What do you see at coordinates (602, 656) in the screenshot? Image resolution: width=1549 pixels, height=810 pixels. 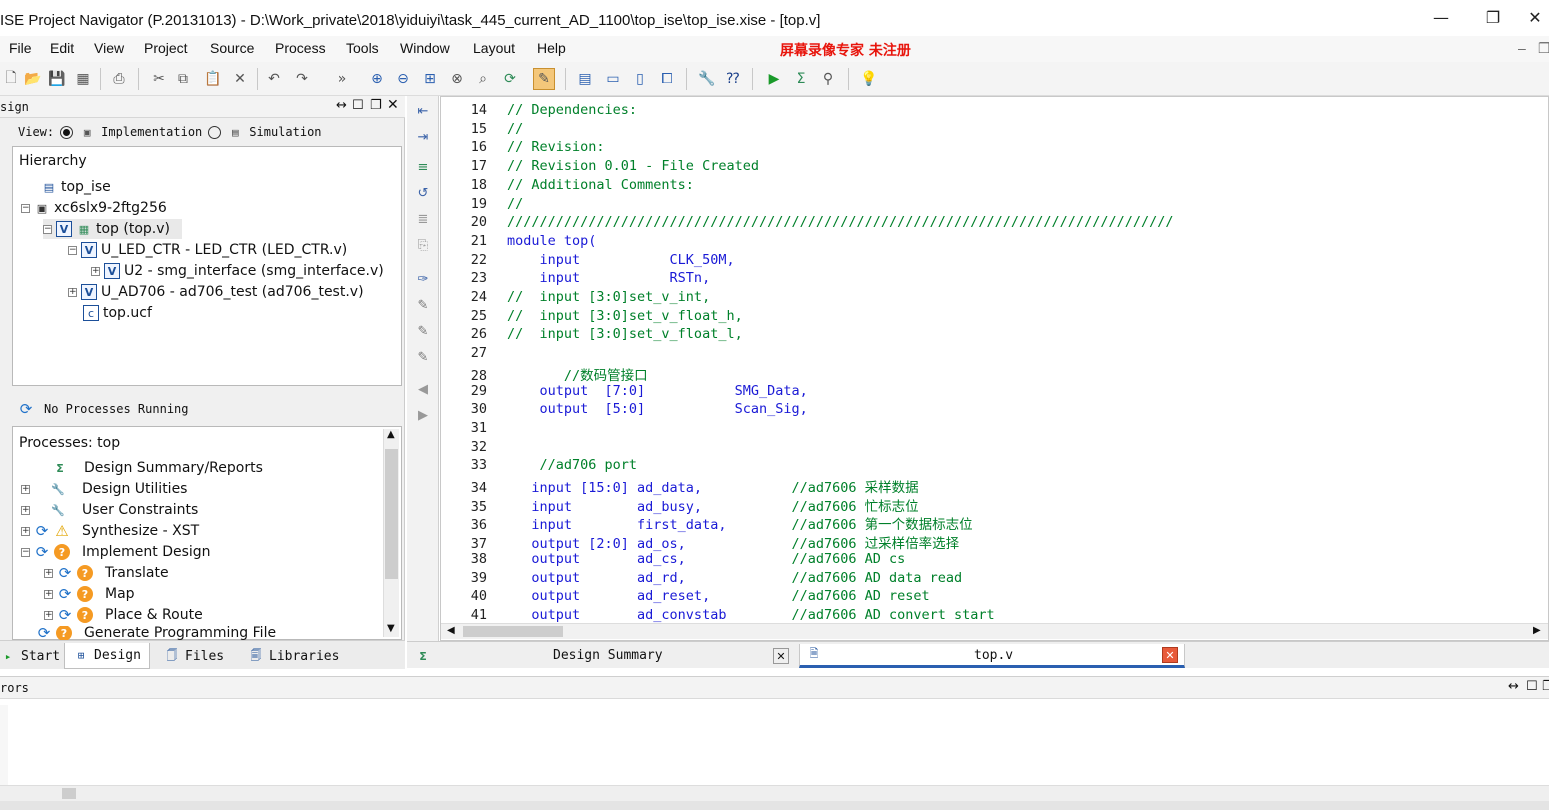 I see `tab-design-summary: Σ Design Summary ✕` at bounding box center [602, 656].